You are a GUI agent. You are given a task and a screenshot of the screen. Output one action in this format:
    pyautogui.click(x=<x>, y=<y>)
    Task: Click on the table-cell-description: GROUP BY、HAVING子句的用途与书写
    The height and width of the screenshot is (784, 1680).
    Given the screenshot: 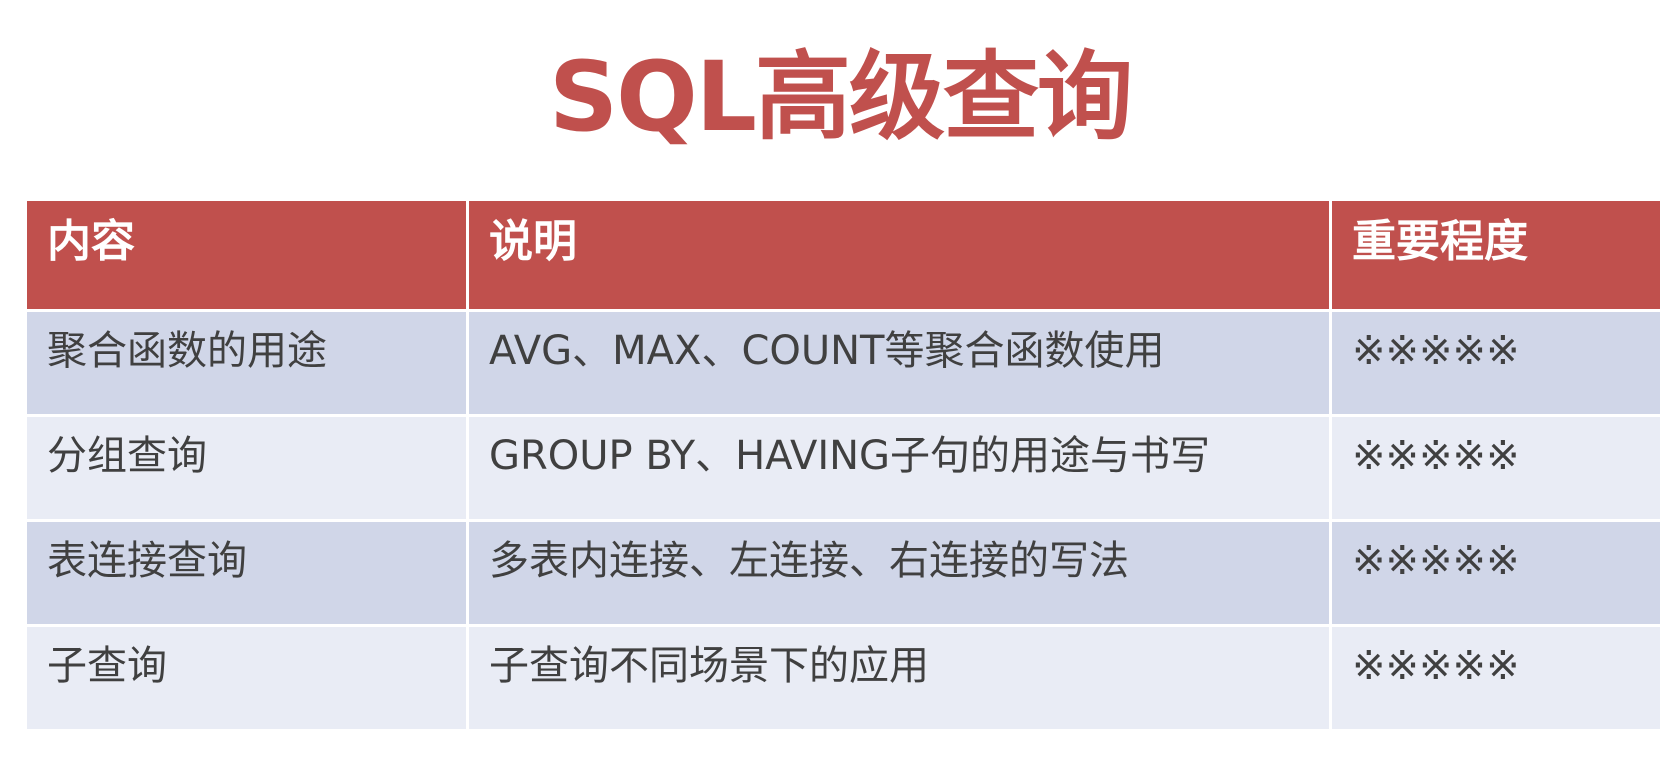 What is the action you would take?
    pyautogui.click(x=899, y=468)
    